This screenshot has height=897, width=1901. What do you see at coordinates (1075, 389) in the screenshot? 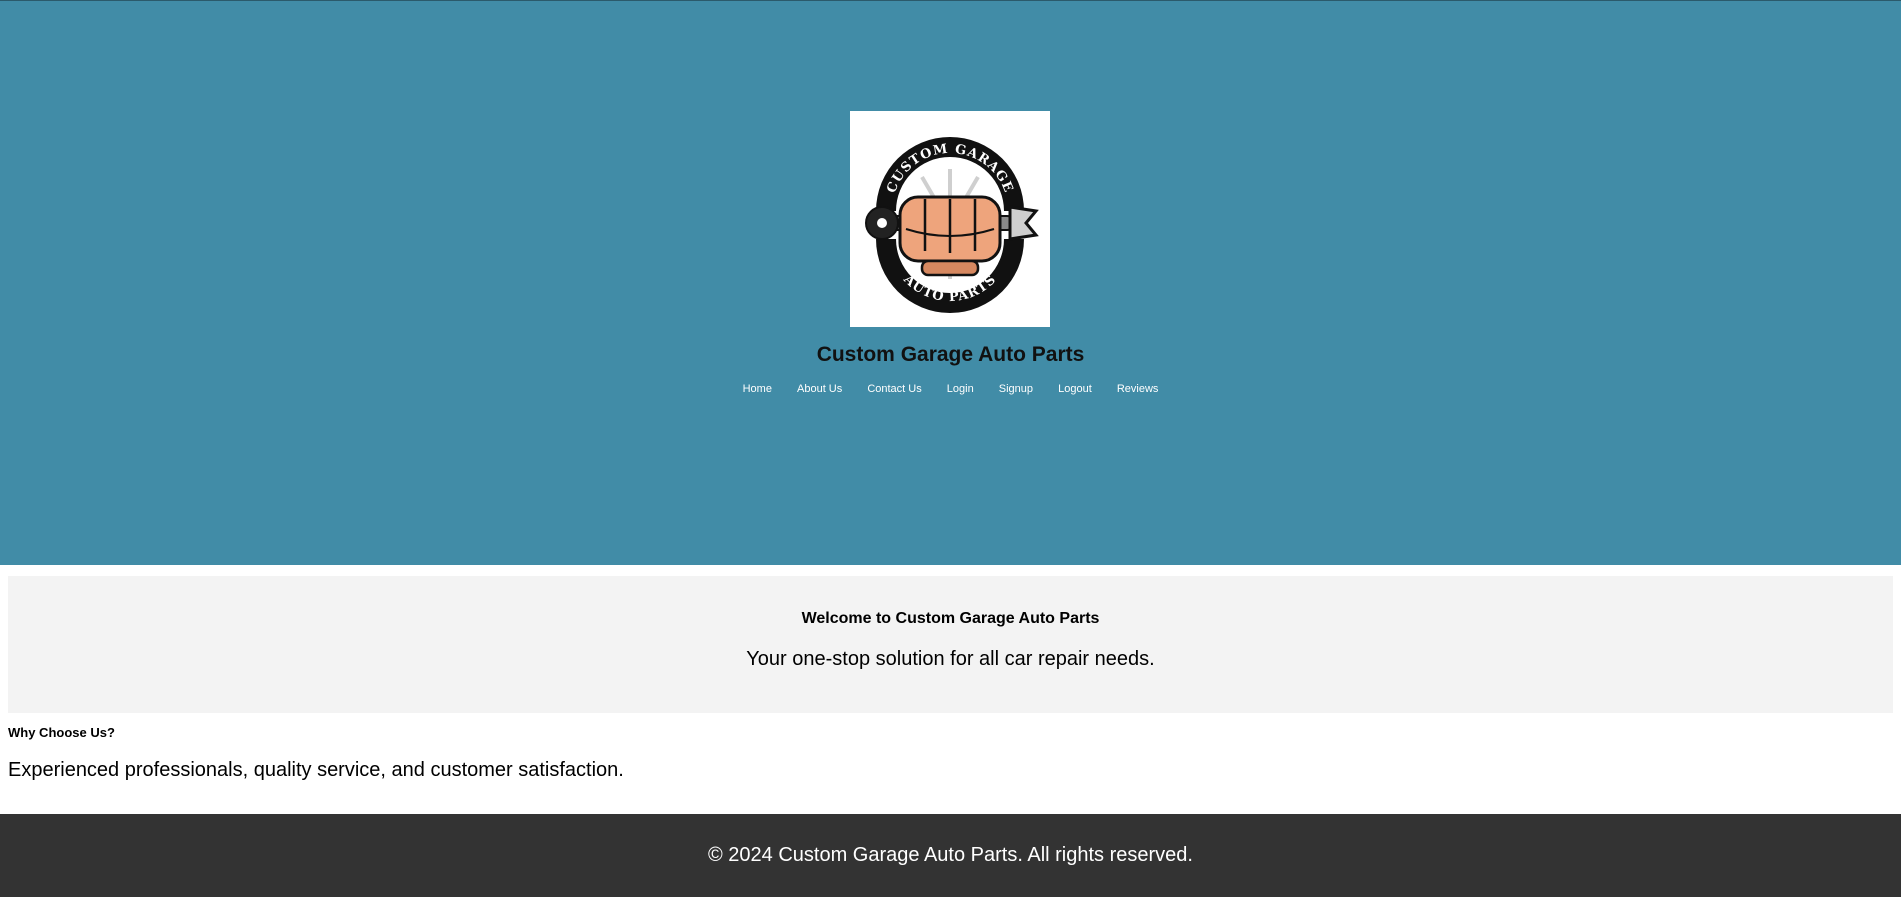
I see `nav-logout: Logout` at bounding box center [1075, 389].